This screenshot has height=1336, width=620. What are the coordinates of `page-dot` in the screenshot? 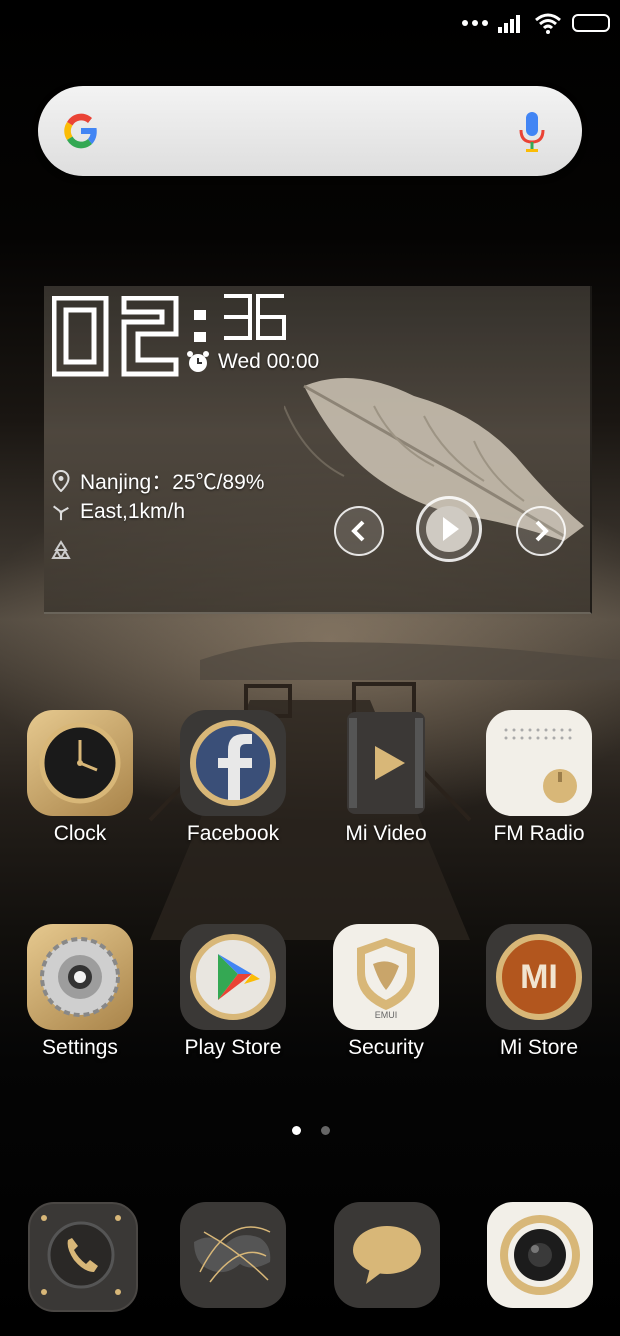 It's located at (325, 1130).